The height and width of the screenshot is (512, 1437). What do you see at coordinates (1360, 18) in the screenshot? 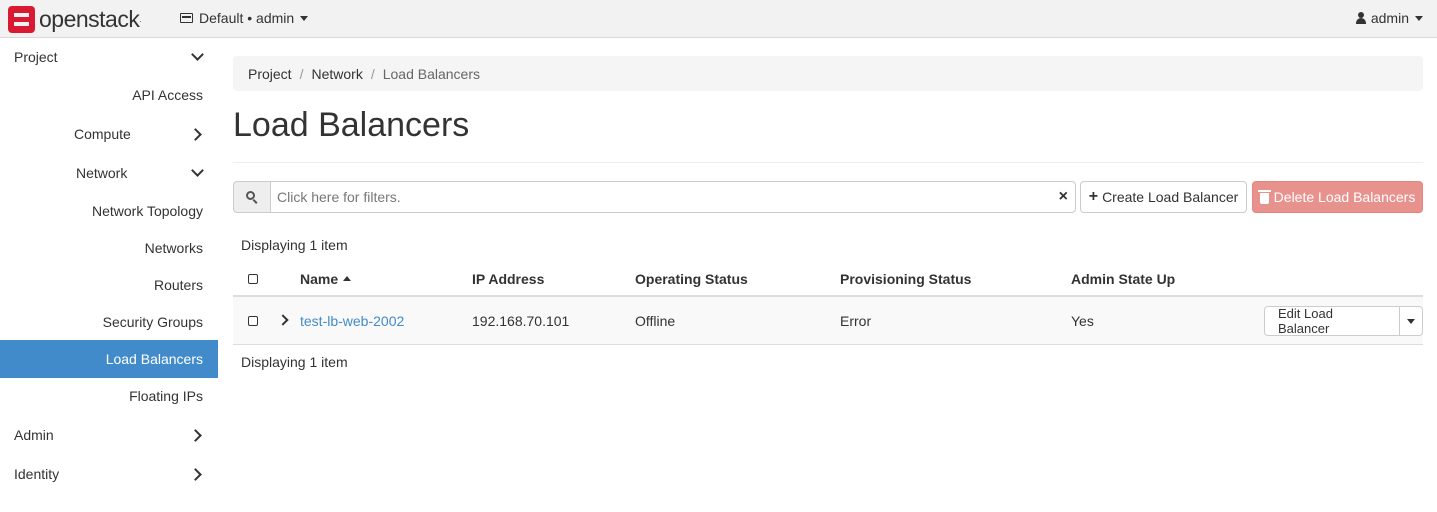
I see `user-icon` at bounding box center [1360, 18].